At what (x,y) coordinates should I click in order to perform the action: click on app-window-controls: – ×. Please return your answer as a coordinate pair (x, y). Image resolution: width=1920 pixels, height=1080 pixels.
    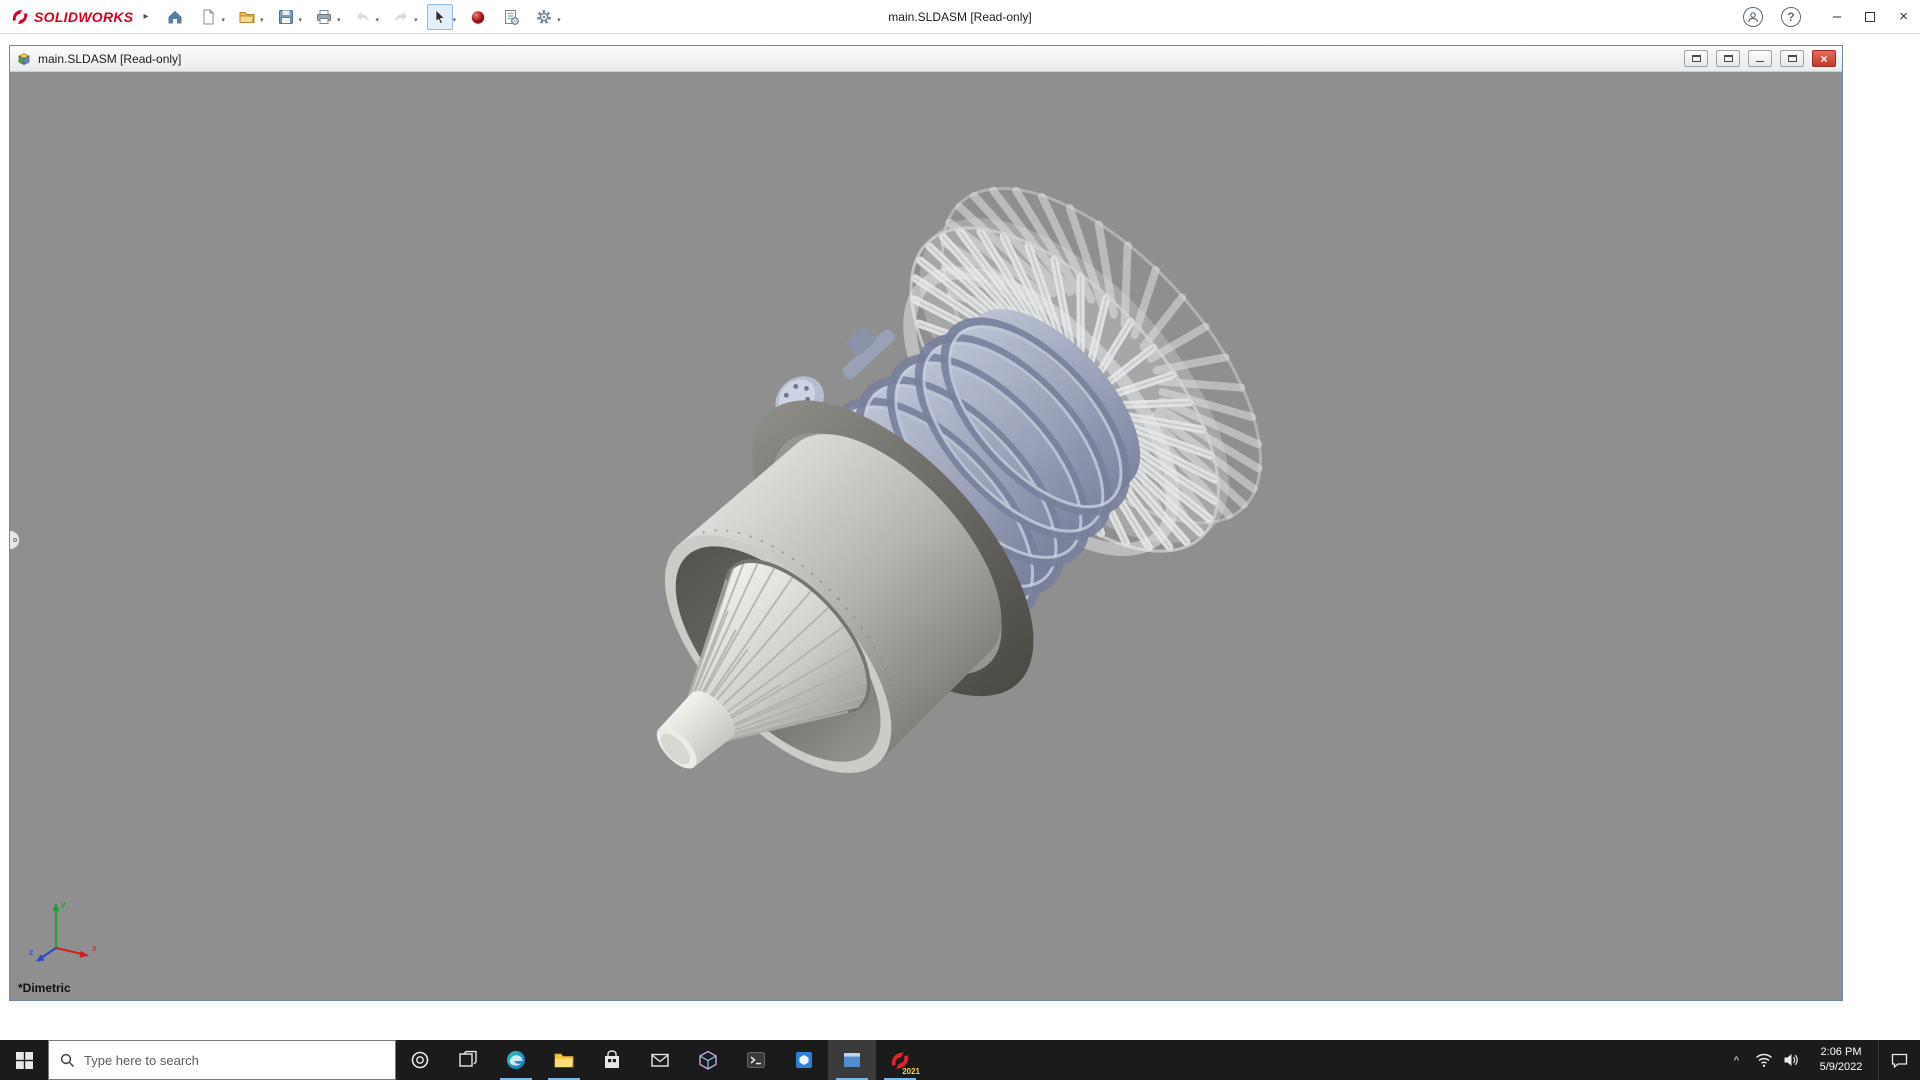
    Looking at the image, I should click on (1870, 16).